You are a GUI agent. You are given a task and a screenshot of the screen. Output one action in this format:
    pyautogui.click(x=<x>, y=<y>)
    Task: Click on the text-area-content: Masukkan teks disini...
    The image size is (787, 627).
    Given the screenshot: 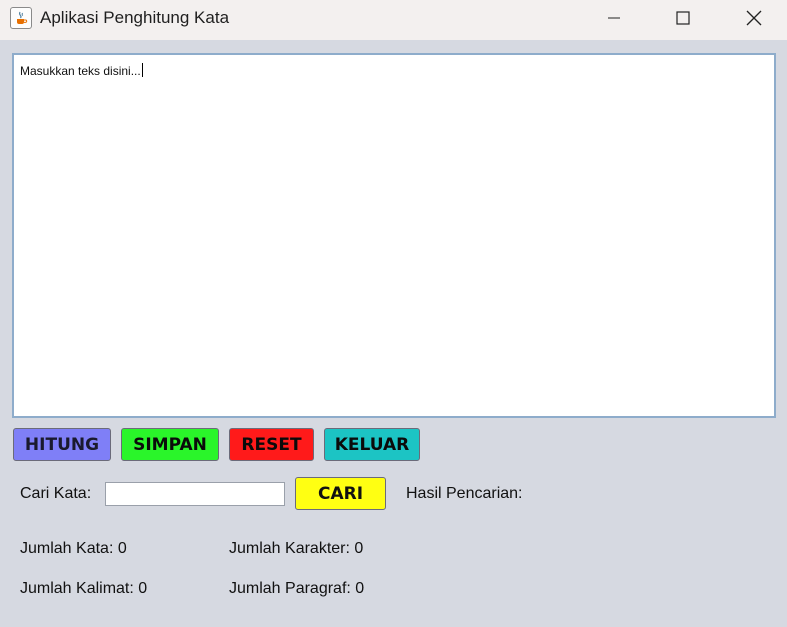 What is the action you would take?
    pyautogui.click(x=81, y=70)
    